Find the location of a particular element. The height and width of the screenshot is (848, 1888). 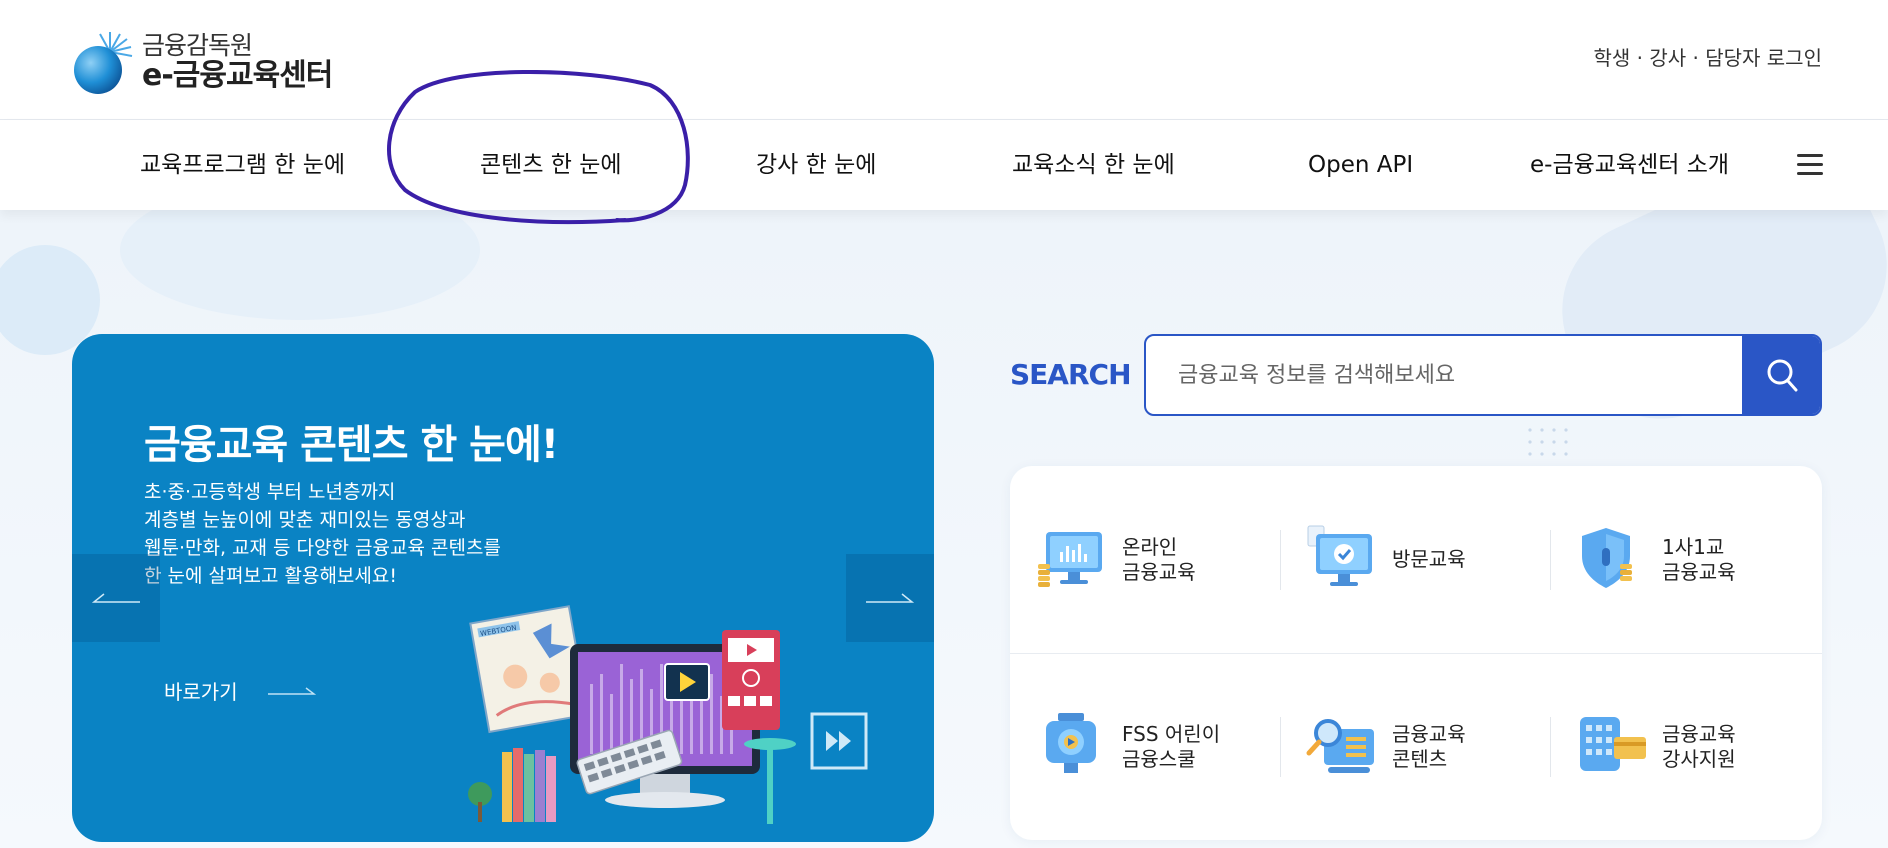

arrow-right-icon is located at coordinates (890, 598).